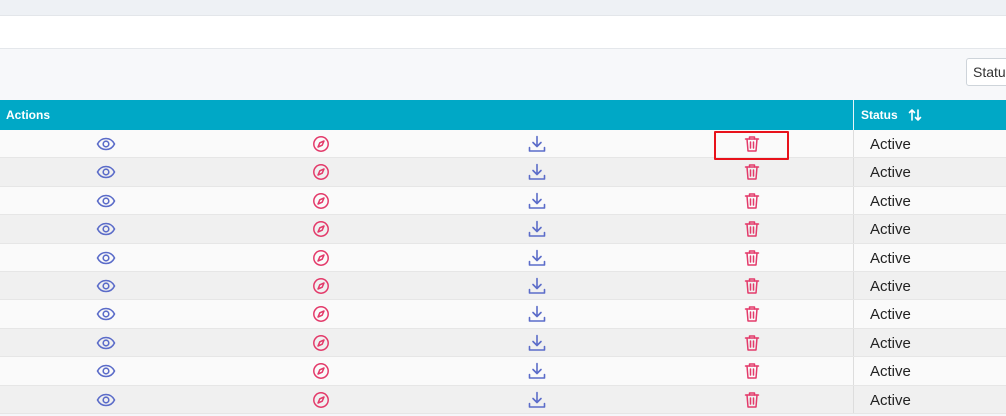  I want to click on toolbar-band, so click(503, 32).